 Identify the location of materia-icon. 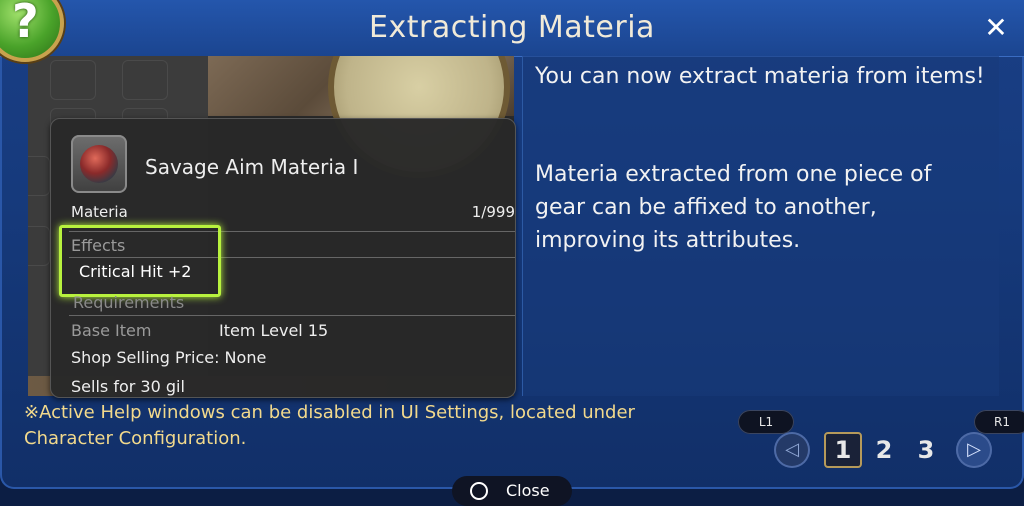
(99, 164).